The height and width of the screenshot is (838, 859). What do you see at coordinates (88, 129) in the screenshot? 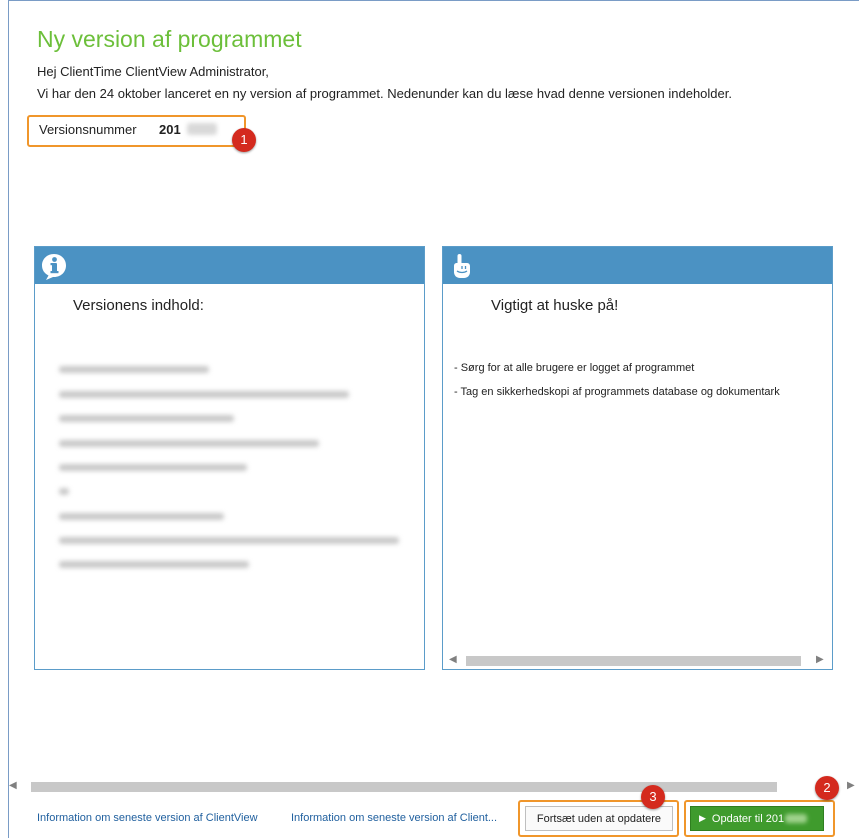
I see `version-label: Versionsnummer` at bounding box center [88, 129].